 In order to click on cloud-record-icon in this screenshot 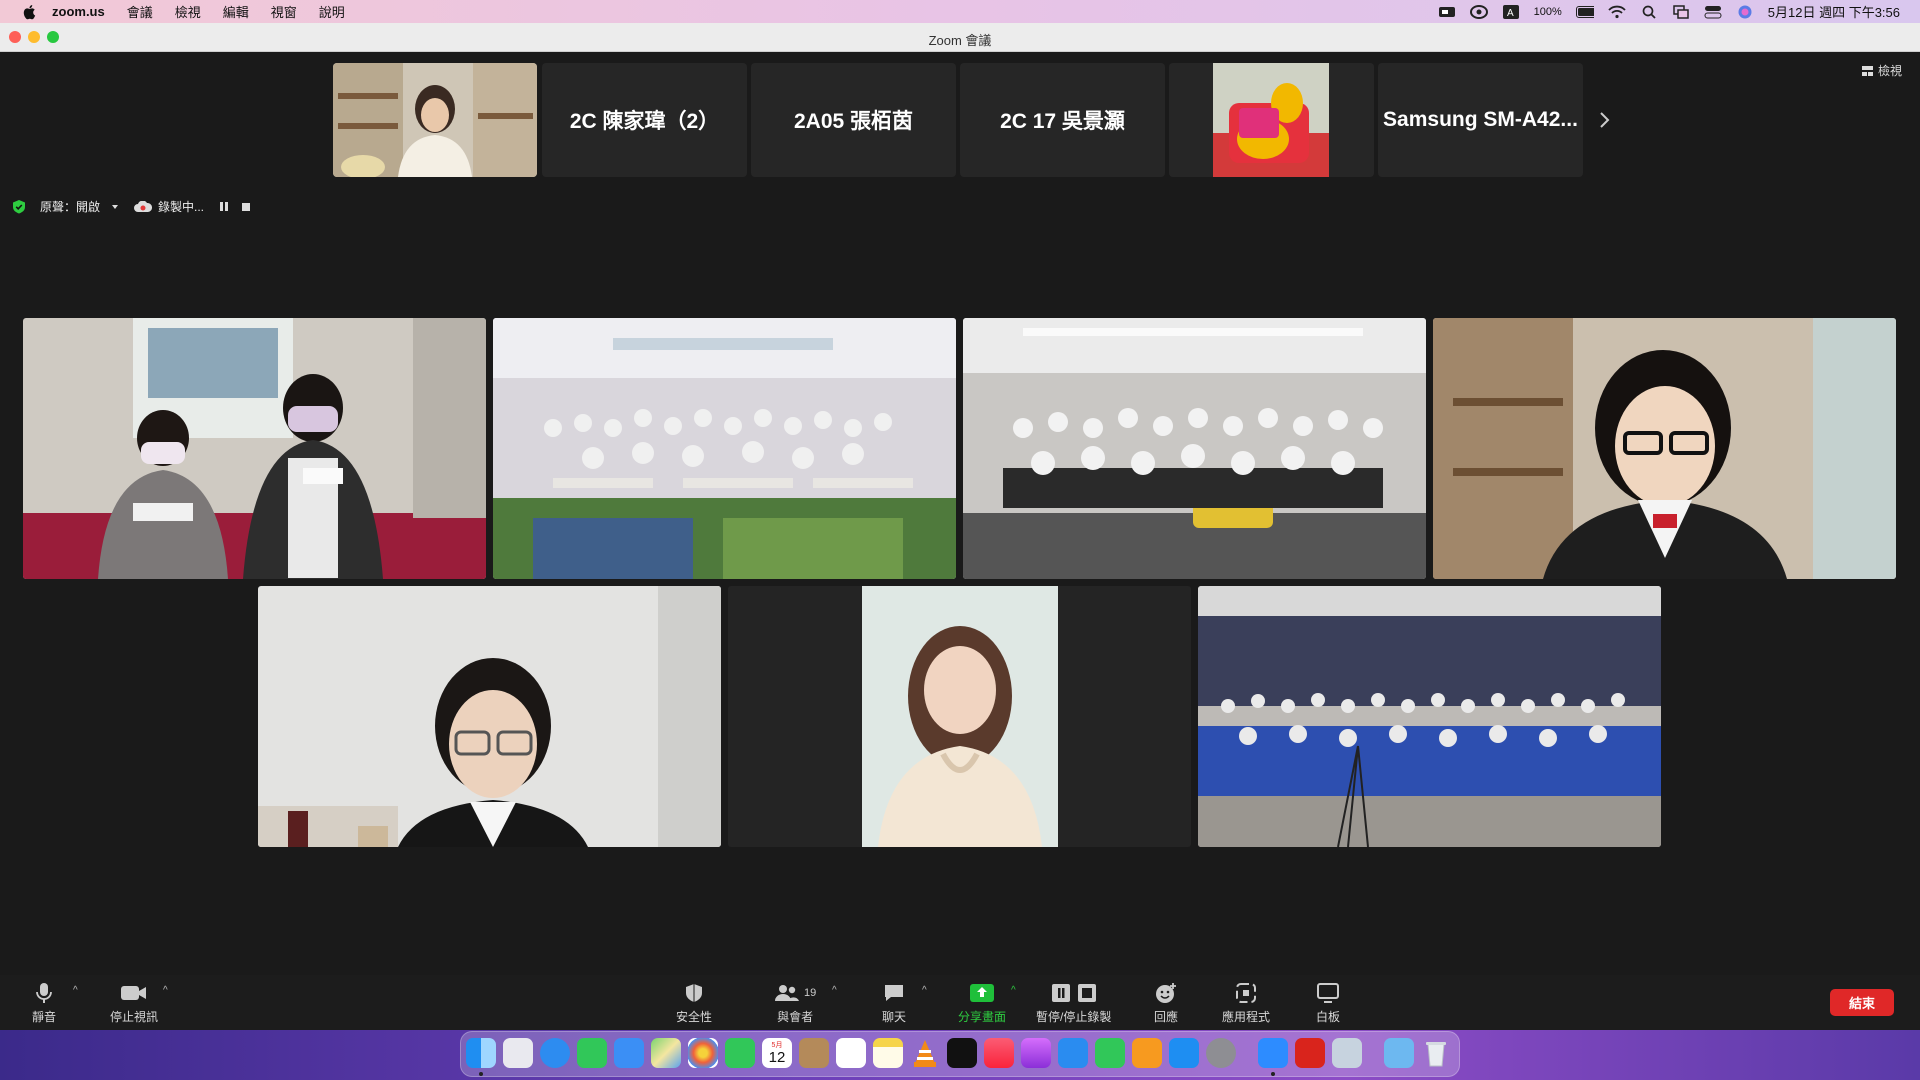, I will do `click(143, 206)`.